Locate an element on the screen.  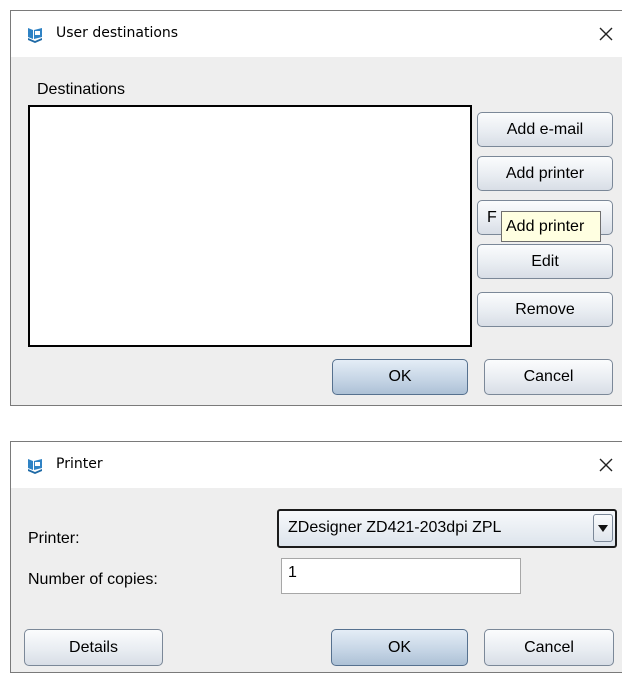
add-email-button: Add e-mail is located at coordinates (545, 129).